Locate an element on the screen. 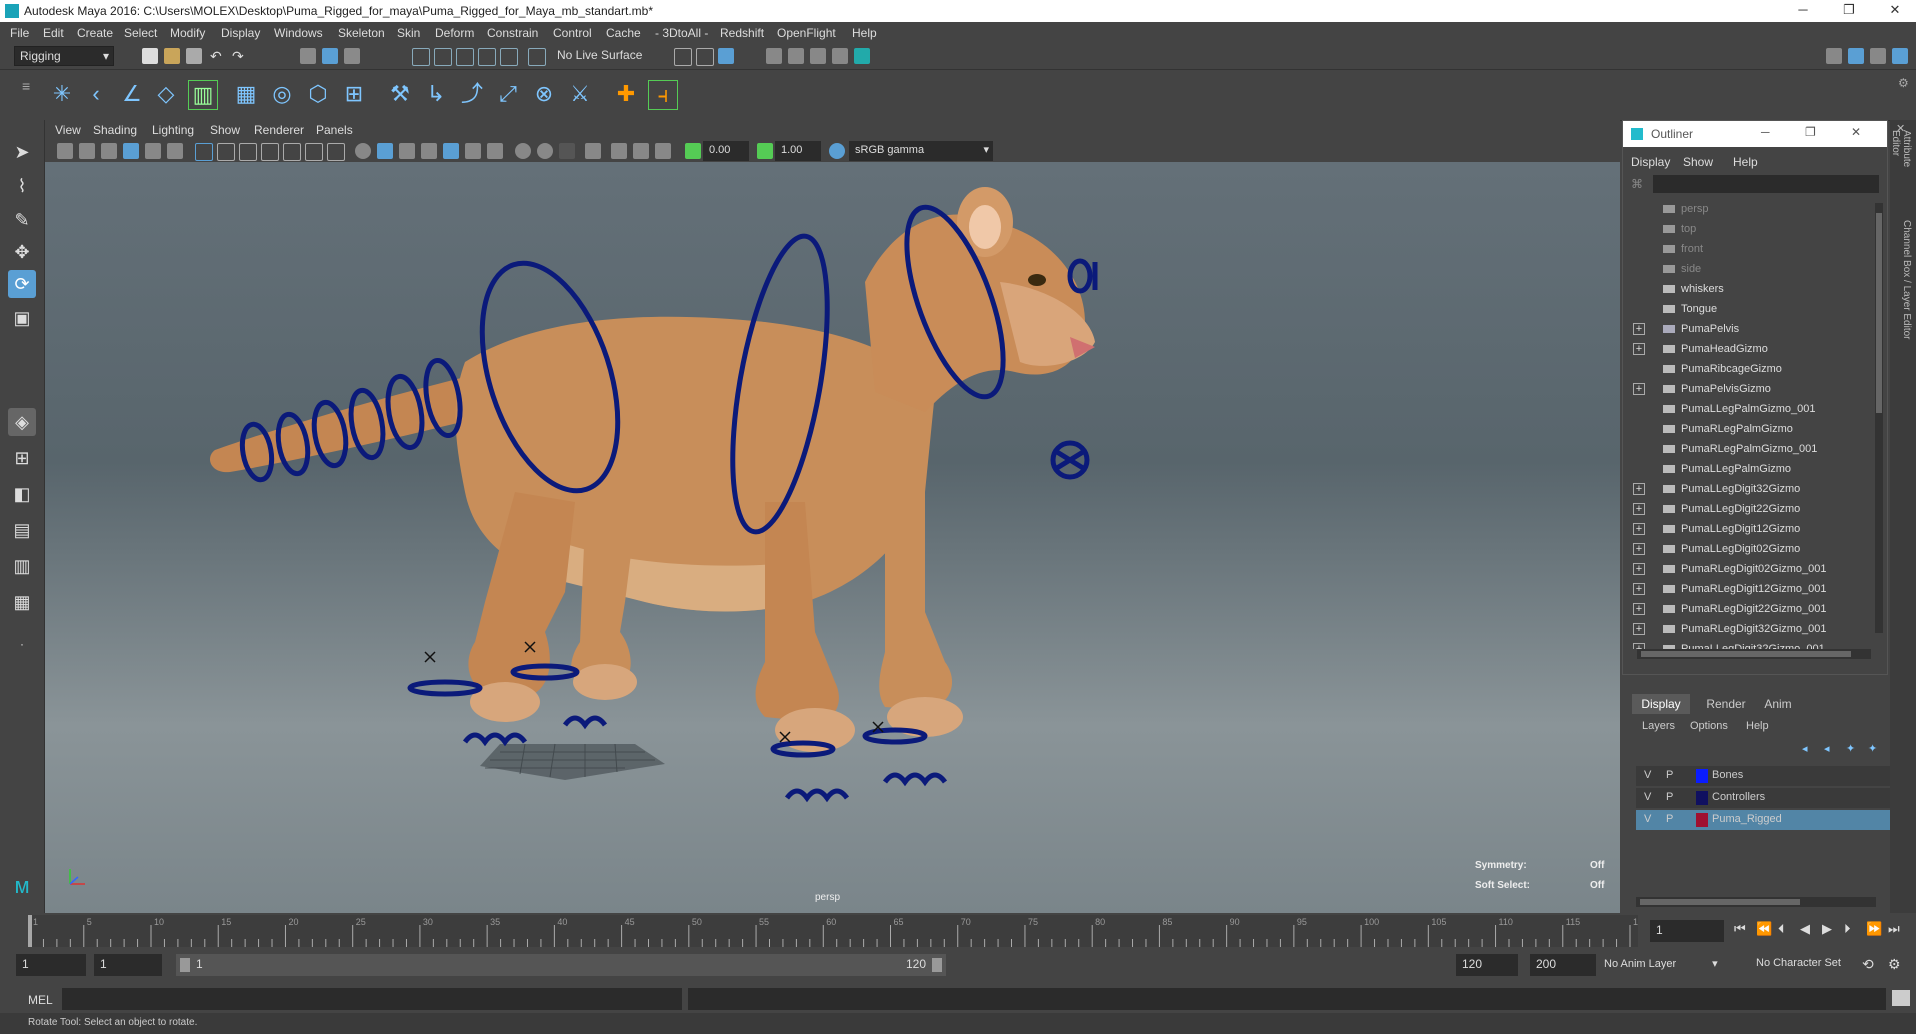  menu-modify: Modify is located at coordinates (187, 33).